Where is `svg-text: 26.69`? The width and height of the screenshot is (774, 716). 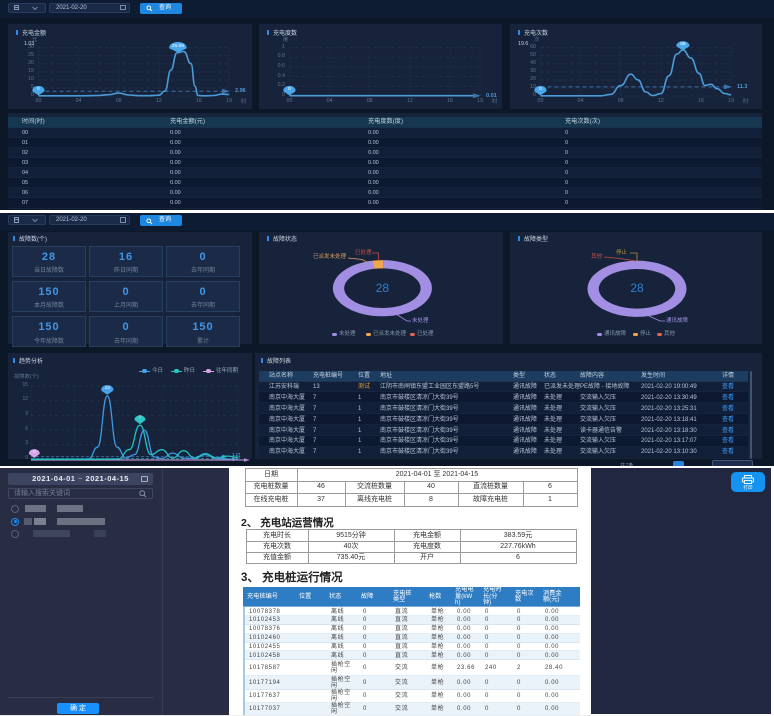
svg-text: 26.69 is located at coordinates (178, 46).